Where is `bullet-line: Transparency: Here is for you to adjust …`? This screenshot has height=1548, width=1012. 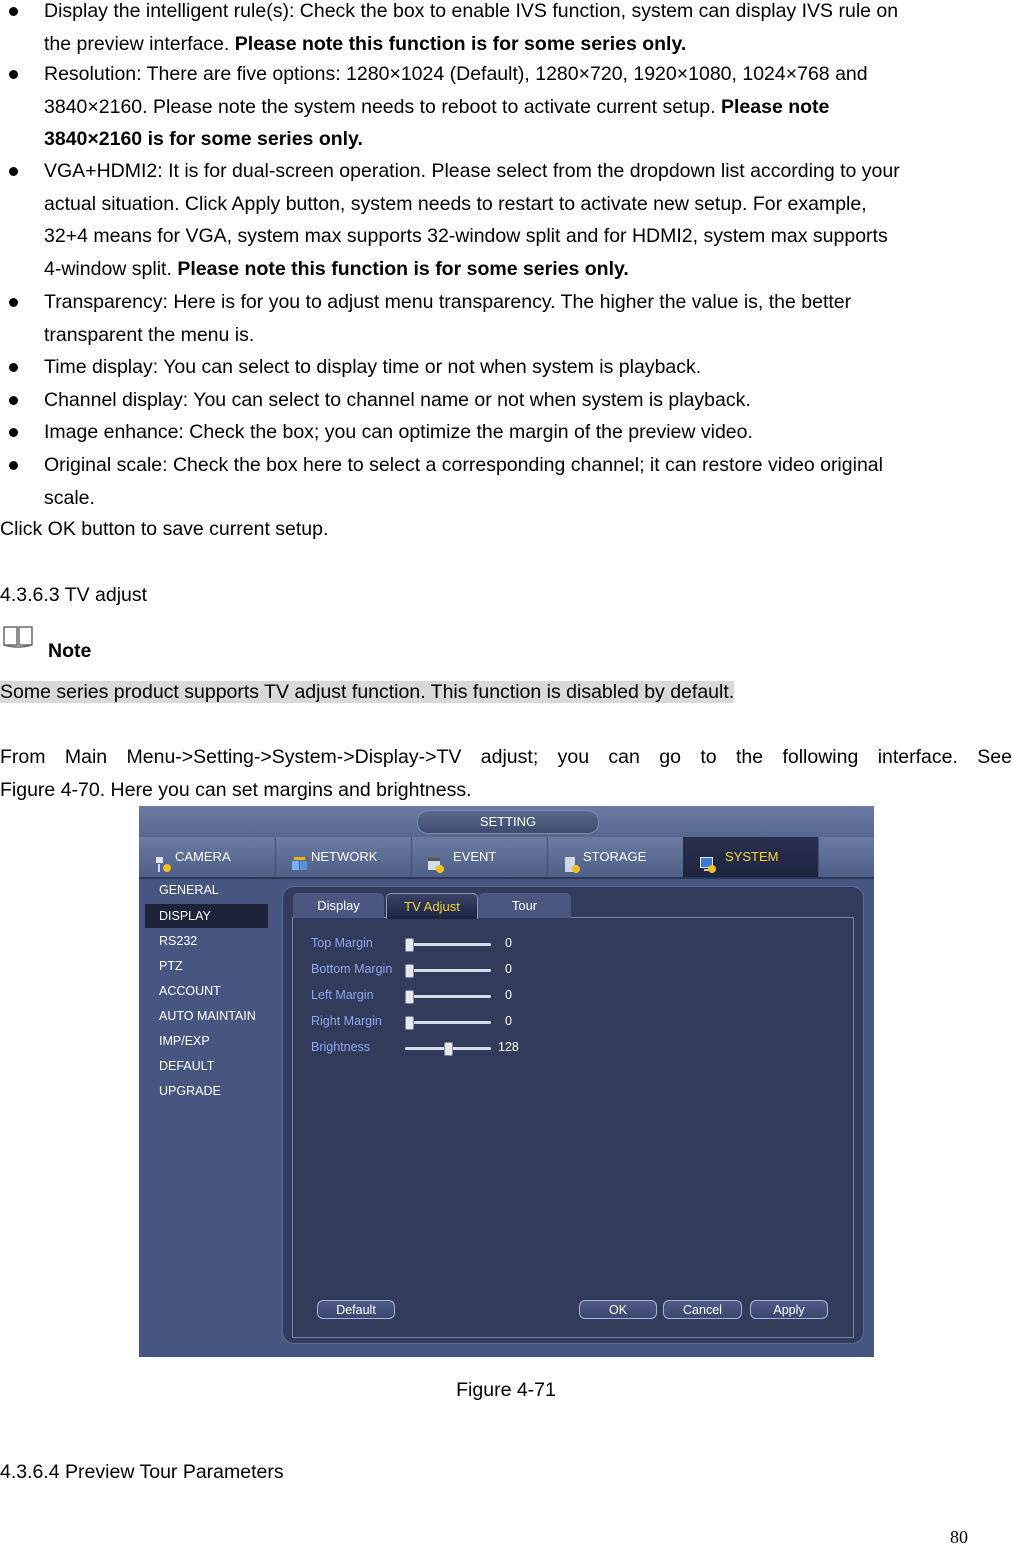 bullet-line: Transparency: Here is for you to adjust … is located at coordinates (447, 302).